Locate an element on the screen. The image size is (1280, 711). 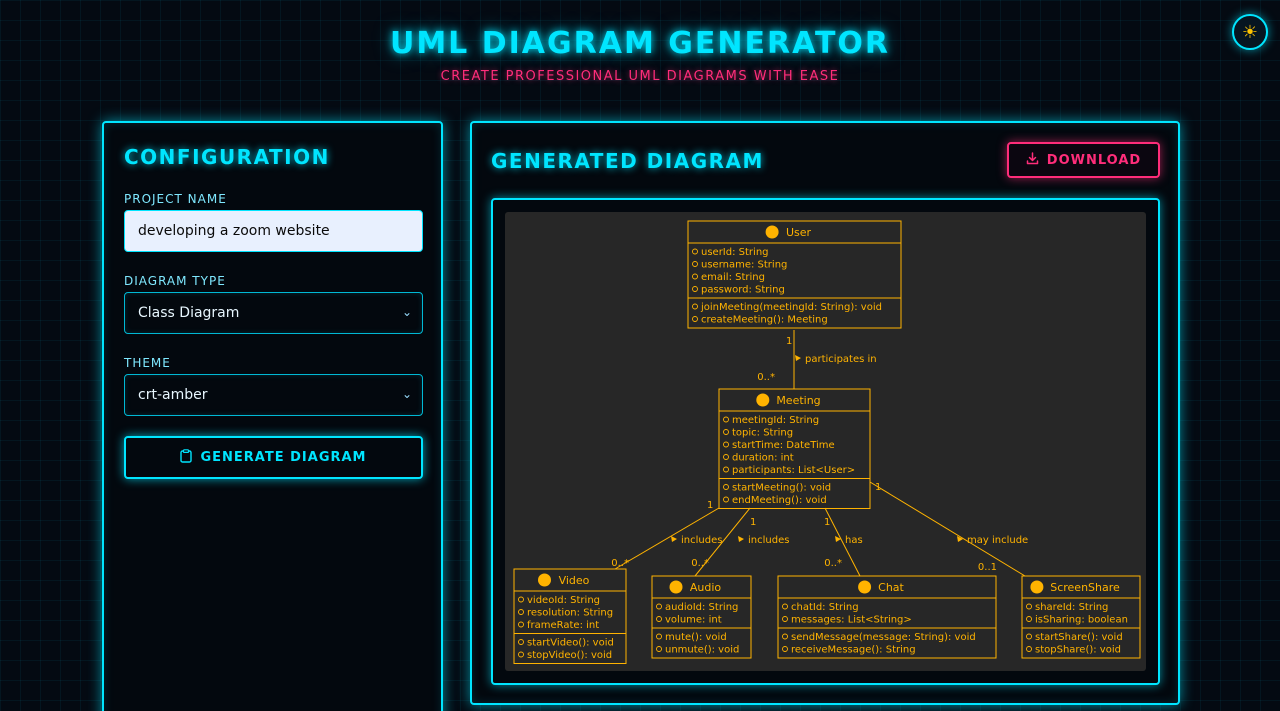
diagram-type-label: DIAGRAM TYPE is located at coordinates (175, 281).